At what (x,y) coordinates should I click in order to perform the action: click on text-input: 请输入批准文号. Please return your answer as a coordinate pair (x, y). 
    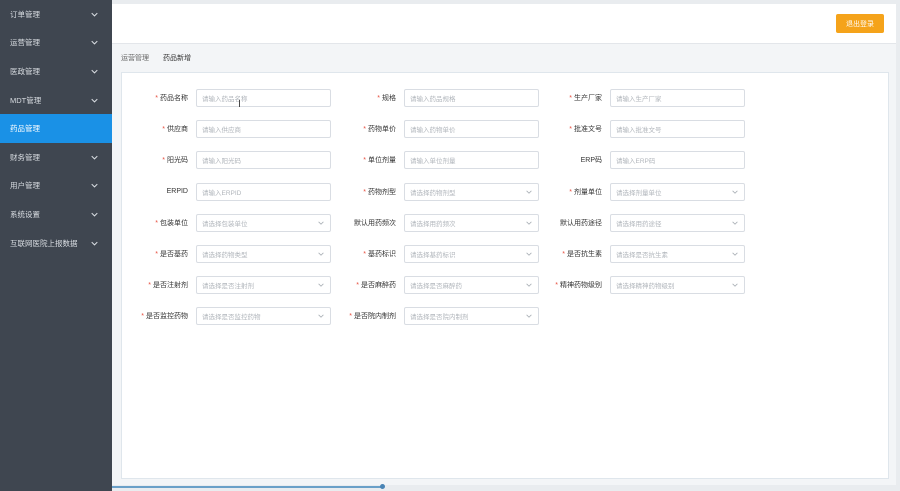
    Looking at the image, I should click on (677, 129).